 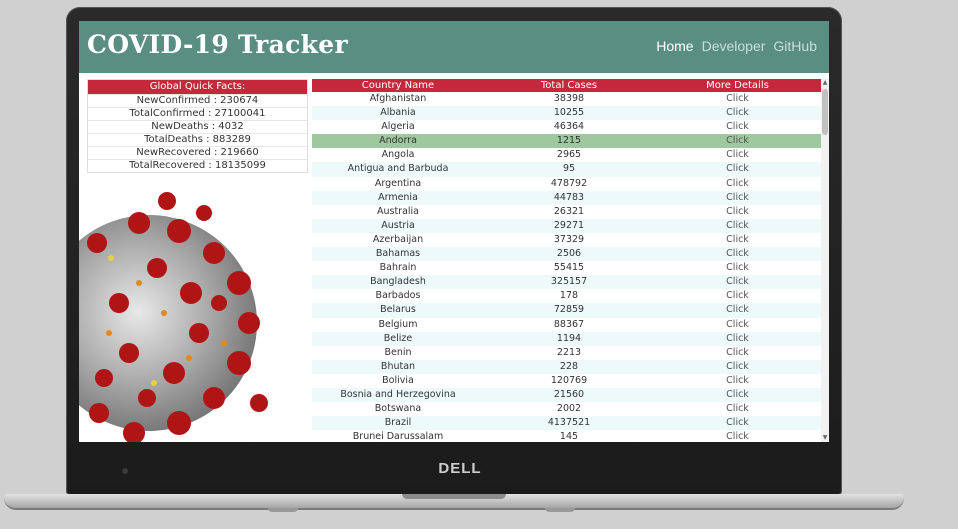 I want to click on table-row: Bangladesh 325157 Click, so click(x=566, y=282).